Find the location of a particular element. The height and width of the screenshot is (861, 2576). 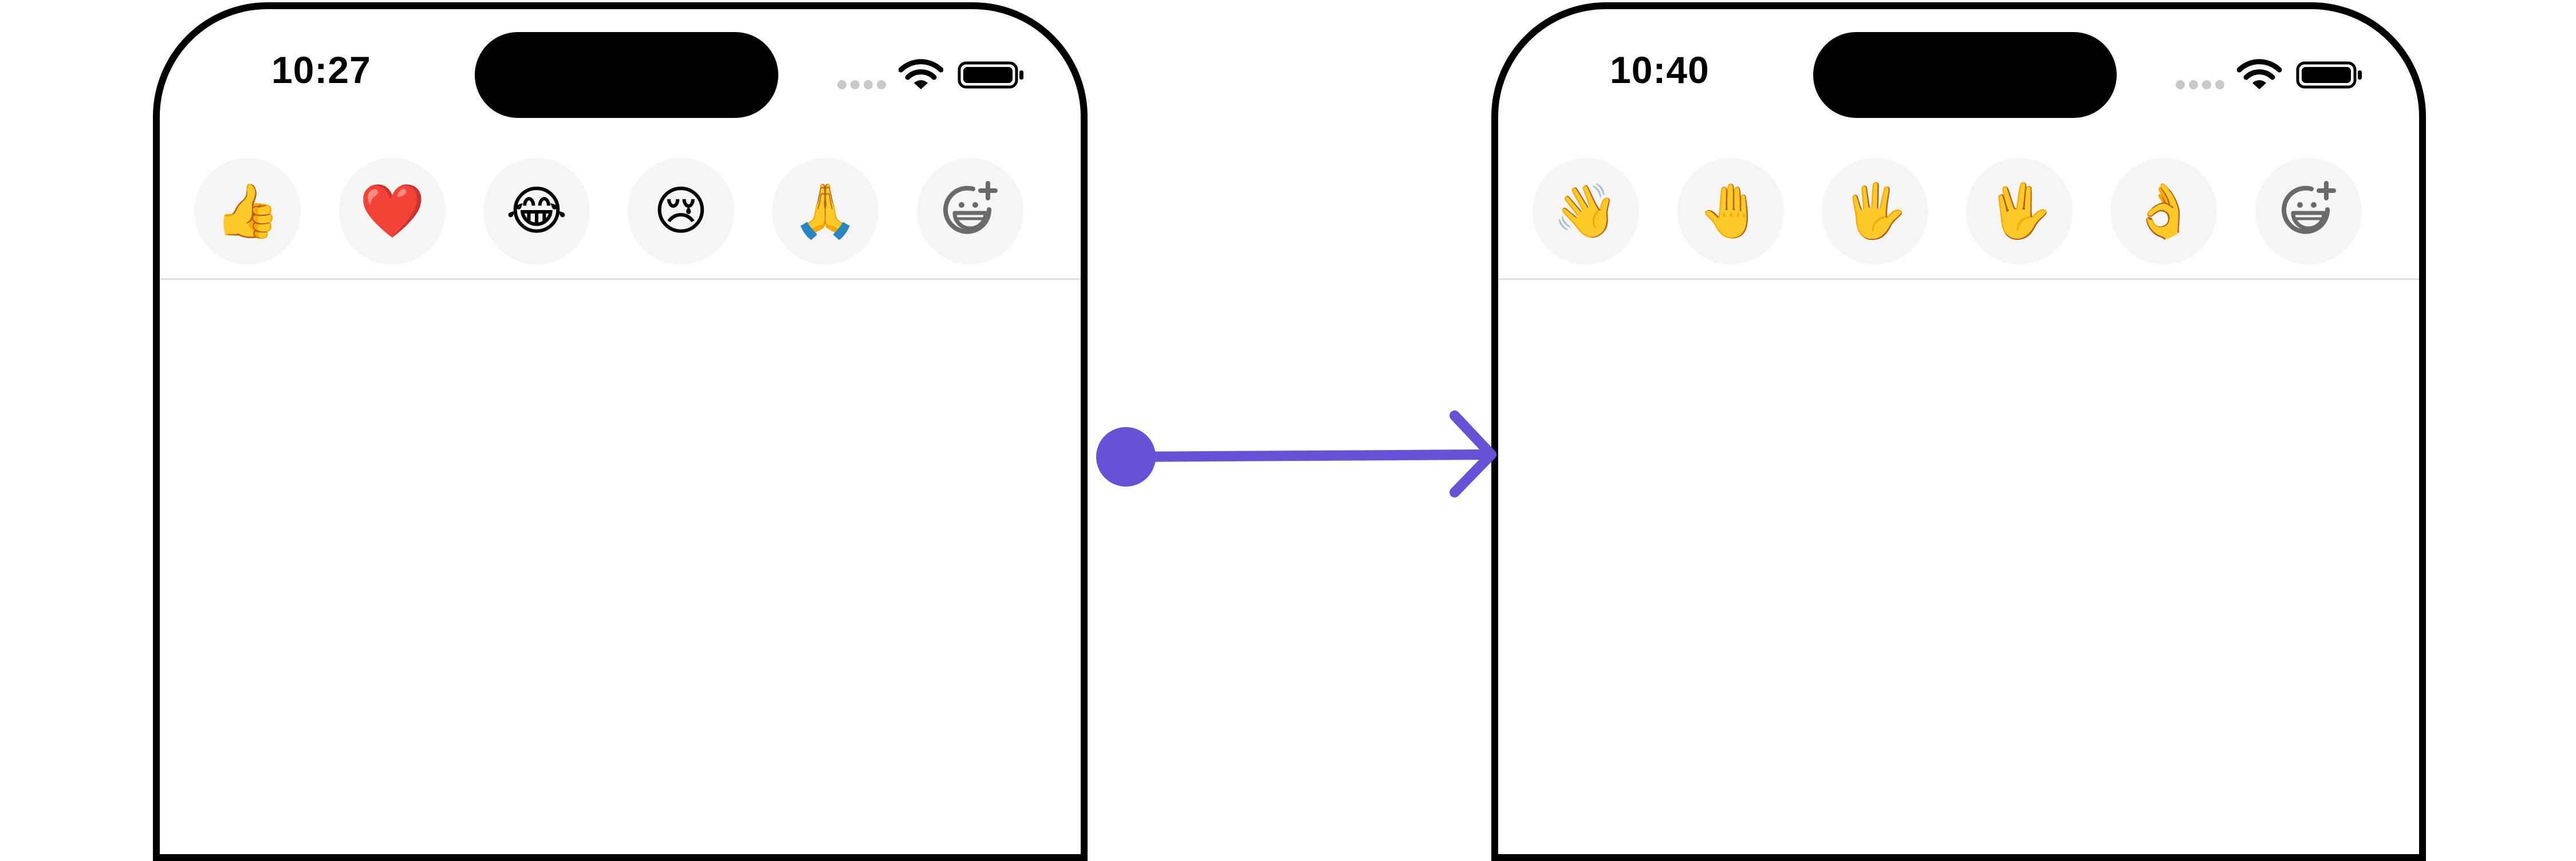

arrow-origin-dot is located at coordinates (1126, 457).